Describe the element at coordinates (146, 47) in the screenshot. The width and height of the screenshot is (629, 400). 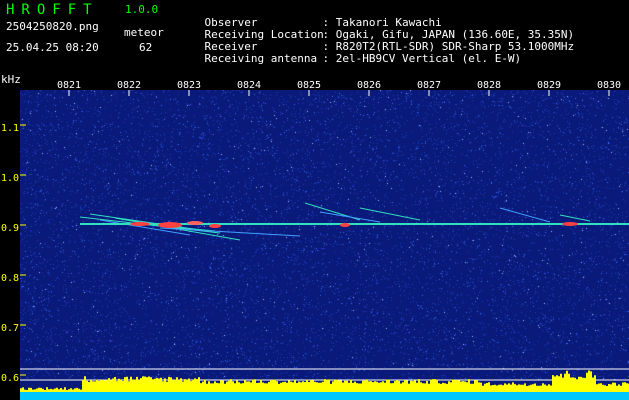
I see `meteor-count: 62` at that location.